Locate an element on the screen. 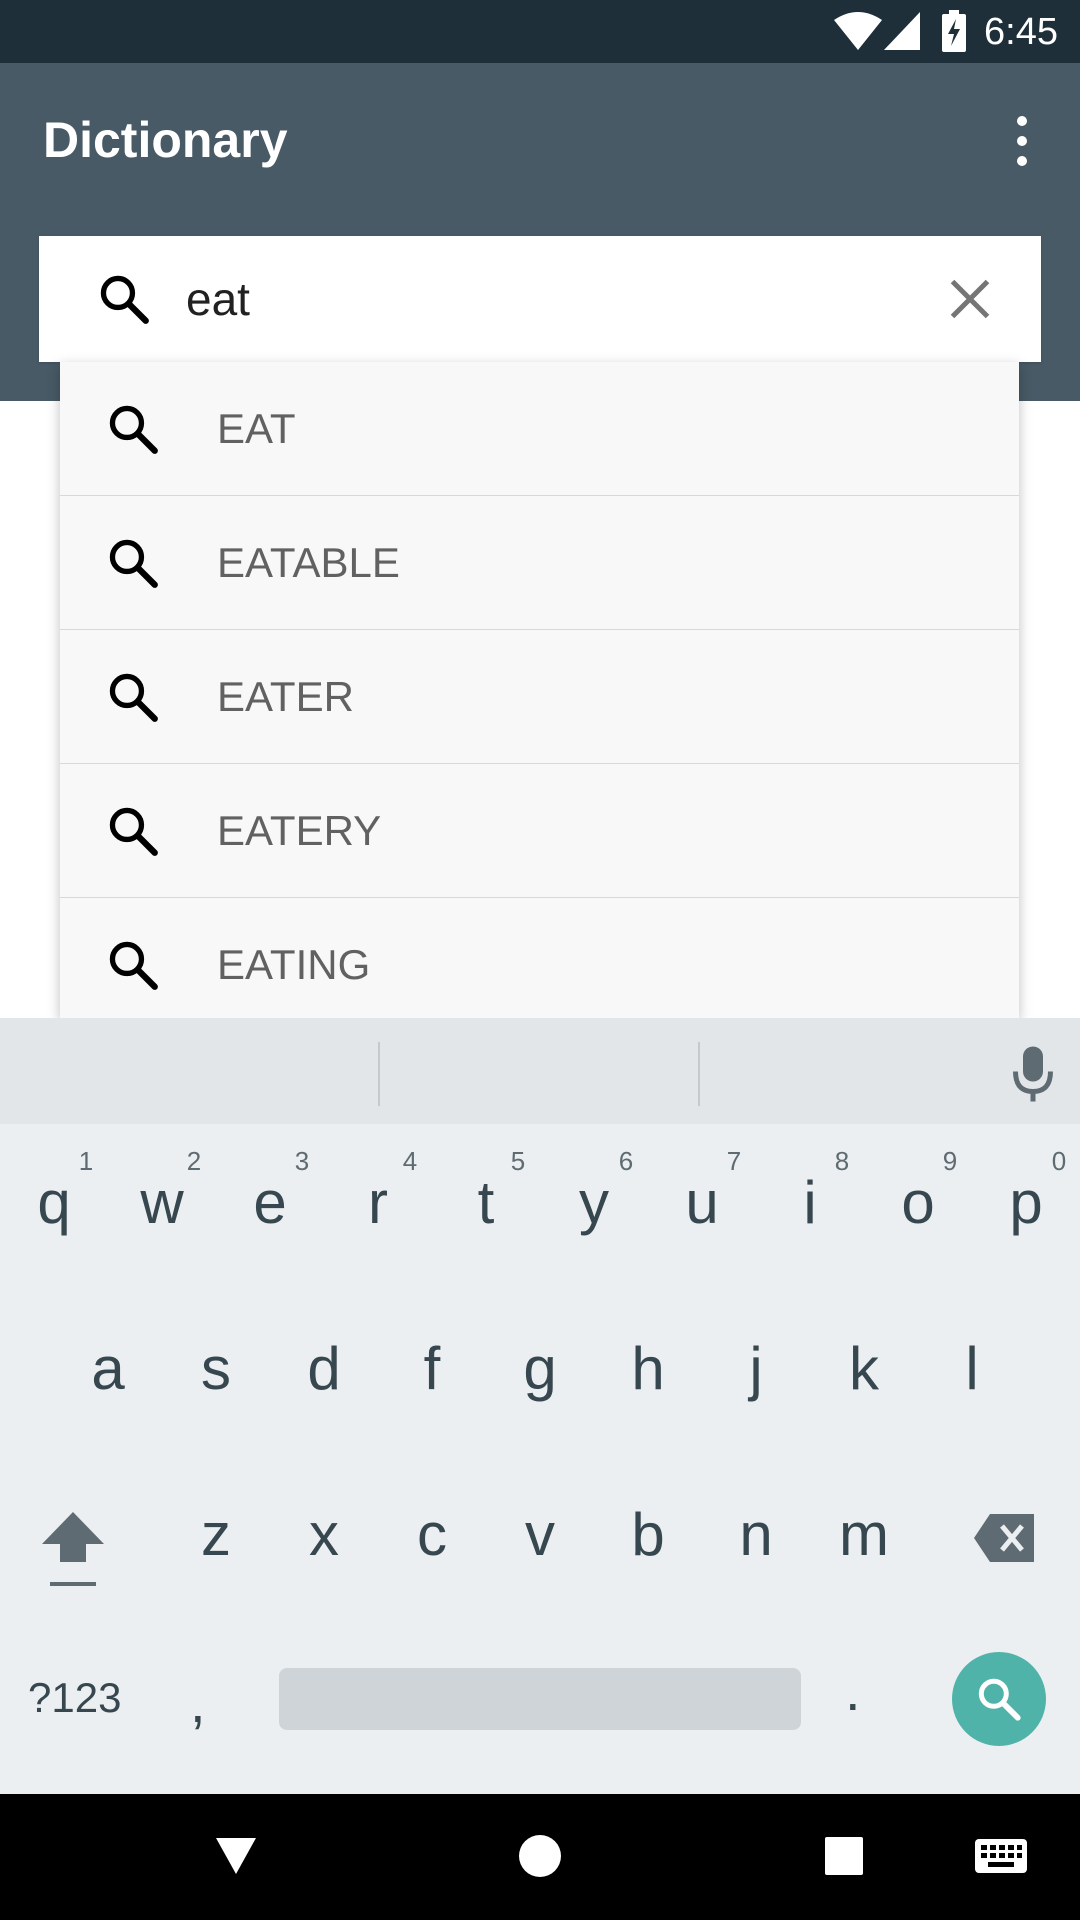 This screenshot has height=1920, width=1080. recents-icon is located at coordinates (844, 1856).